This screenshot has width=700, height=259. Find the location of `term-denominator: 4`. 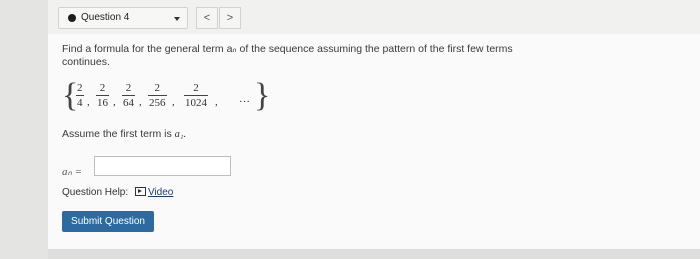

term-denominator: 4 is located at coordinates (80, 102).